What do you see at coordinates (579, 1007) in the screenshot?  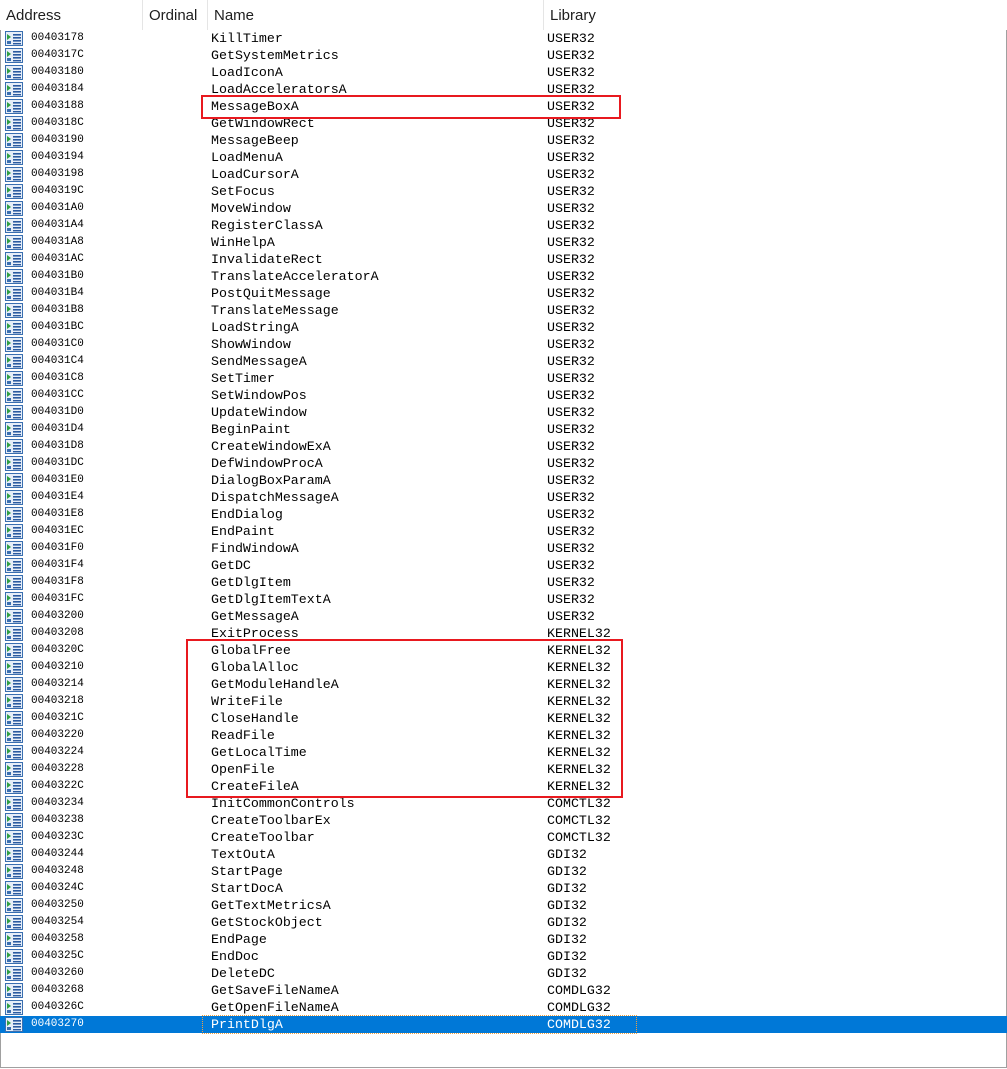 I see `library-cell: COMDLG32` at bounding box center [579, 1007].